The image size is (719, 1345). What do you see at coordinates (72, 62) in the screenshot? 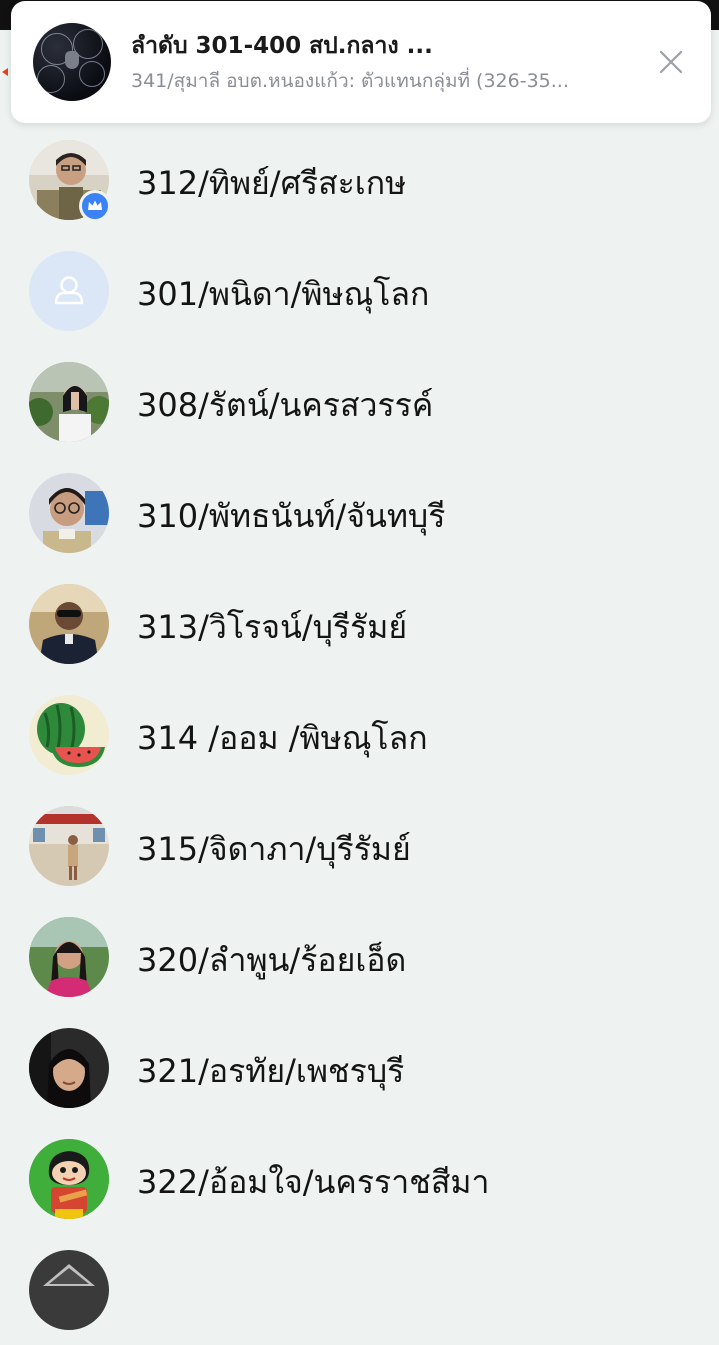
I see `group-avatar-icon` at bounding box center [72, 62].